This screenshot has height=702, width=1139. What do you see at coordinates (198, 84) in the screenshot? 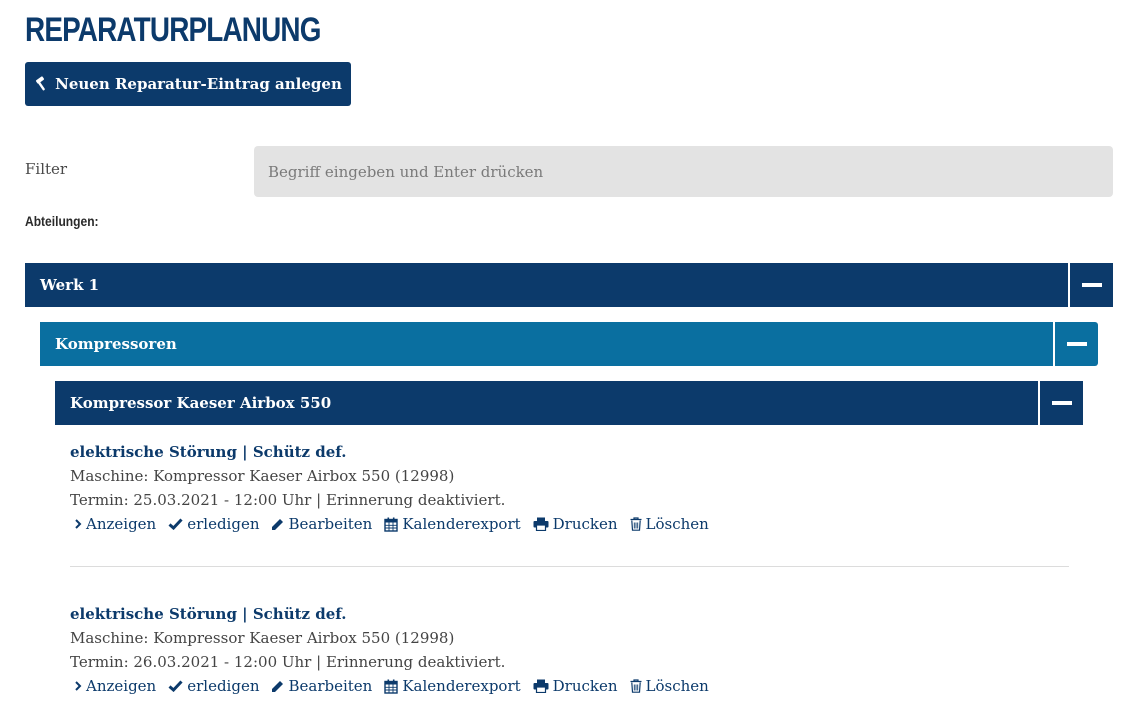
I see `new-repair-entry-label: Neuen Reparatur-Eintrag anlegen` at bounding box center [198, 84].